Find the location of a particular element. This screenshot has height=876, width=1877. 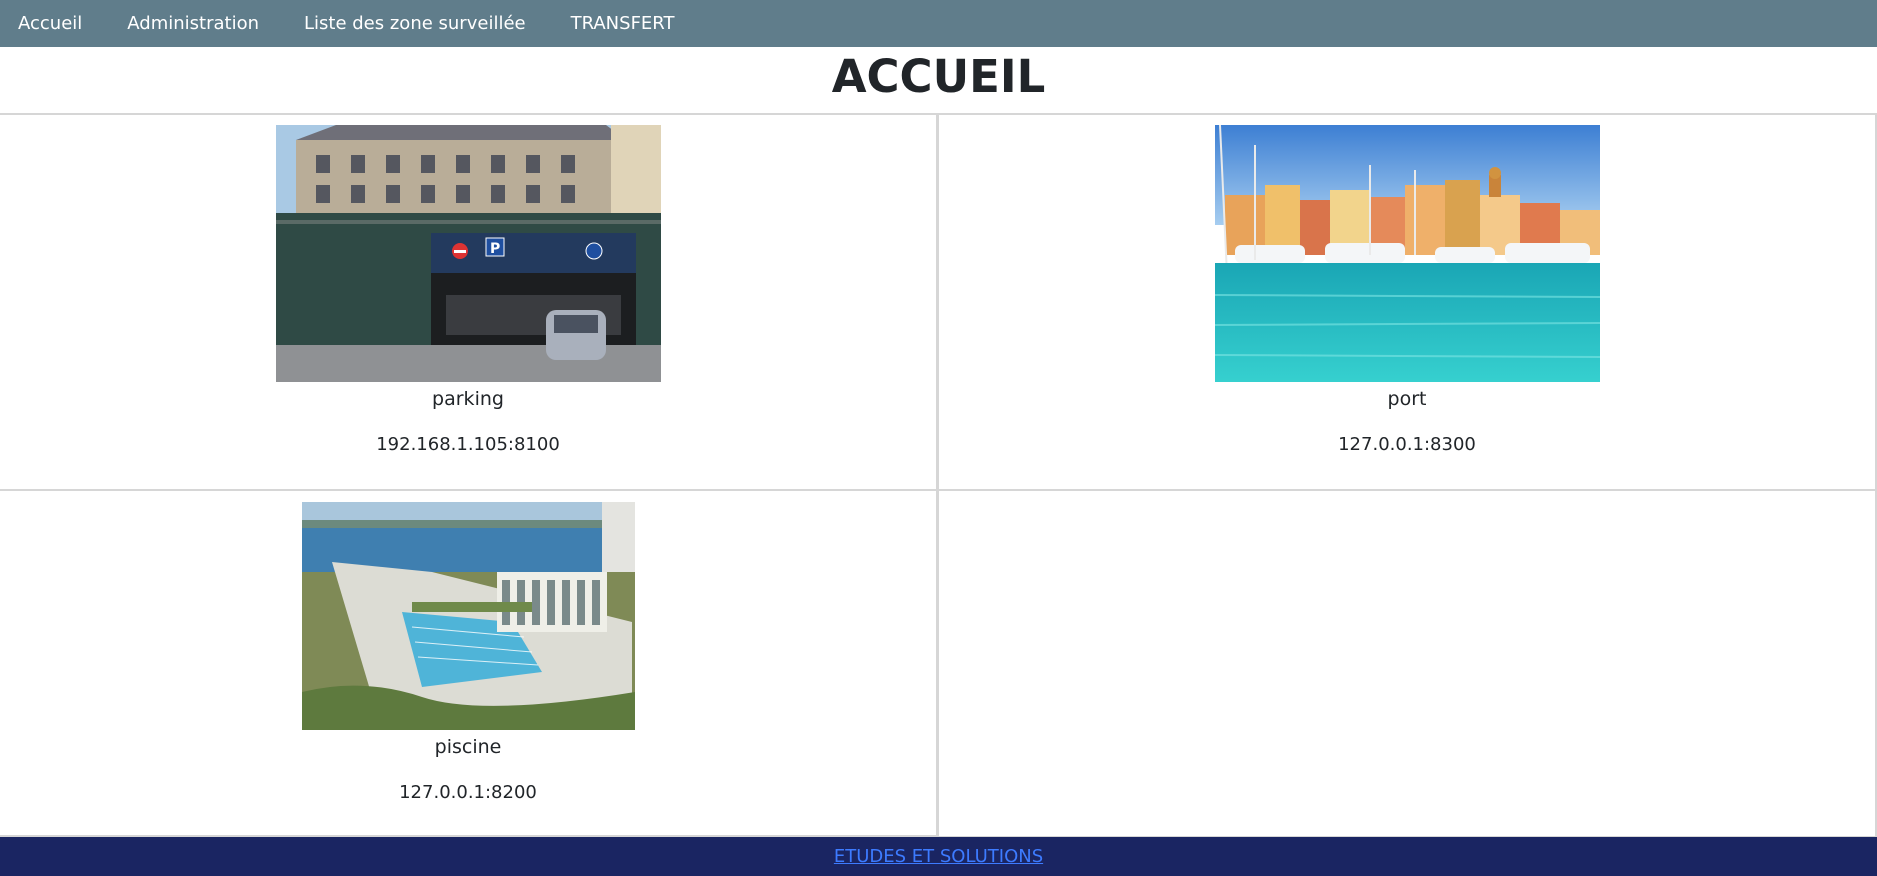

parking-picture: P is located at coordinates (468, 253).